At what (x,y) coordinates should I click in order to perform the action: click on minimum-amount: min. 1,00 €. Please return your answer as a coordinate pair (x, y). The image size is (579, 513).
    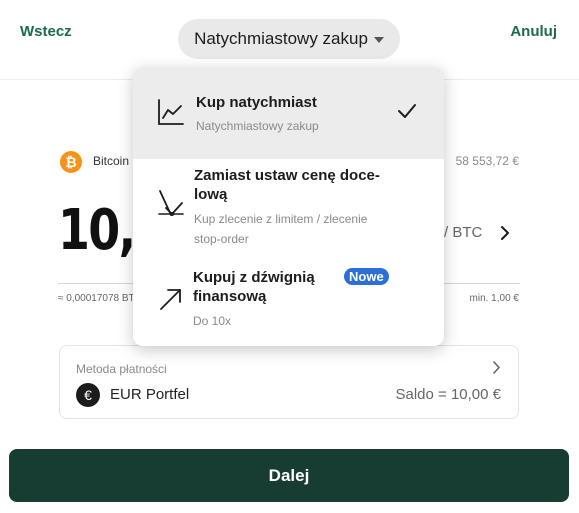
    Looking at the image, I should click on (494, 298).